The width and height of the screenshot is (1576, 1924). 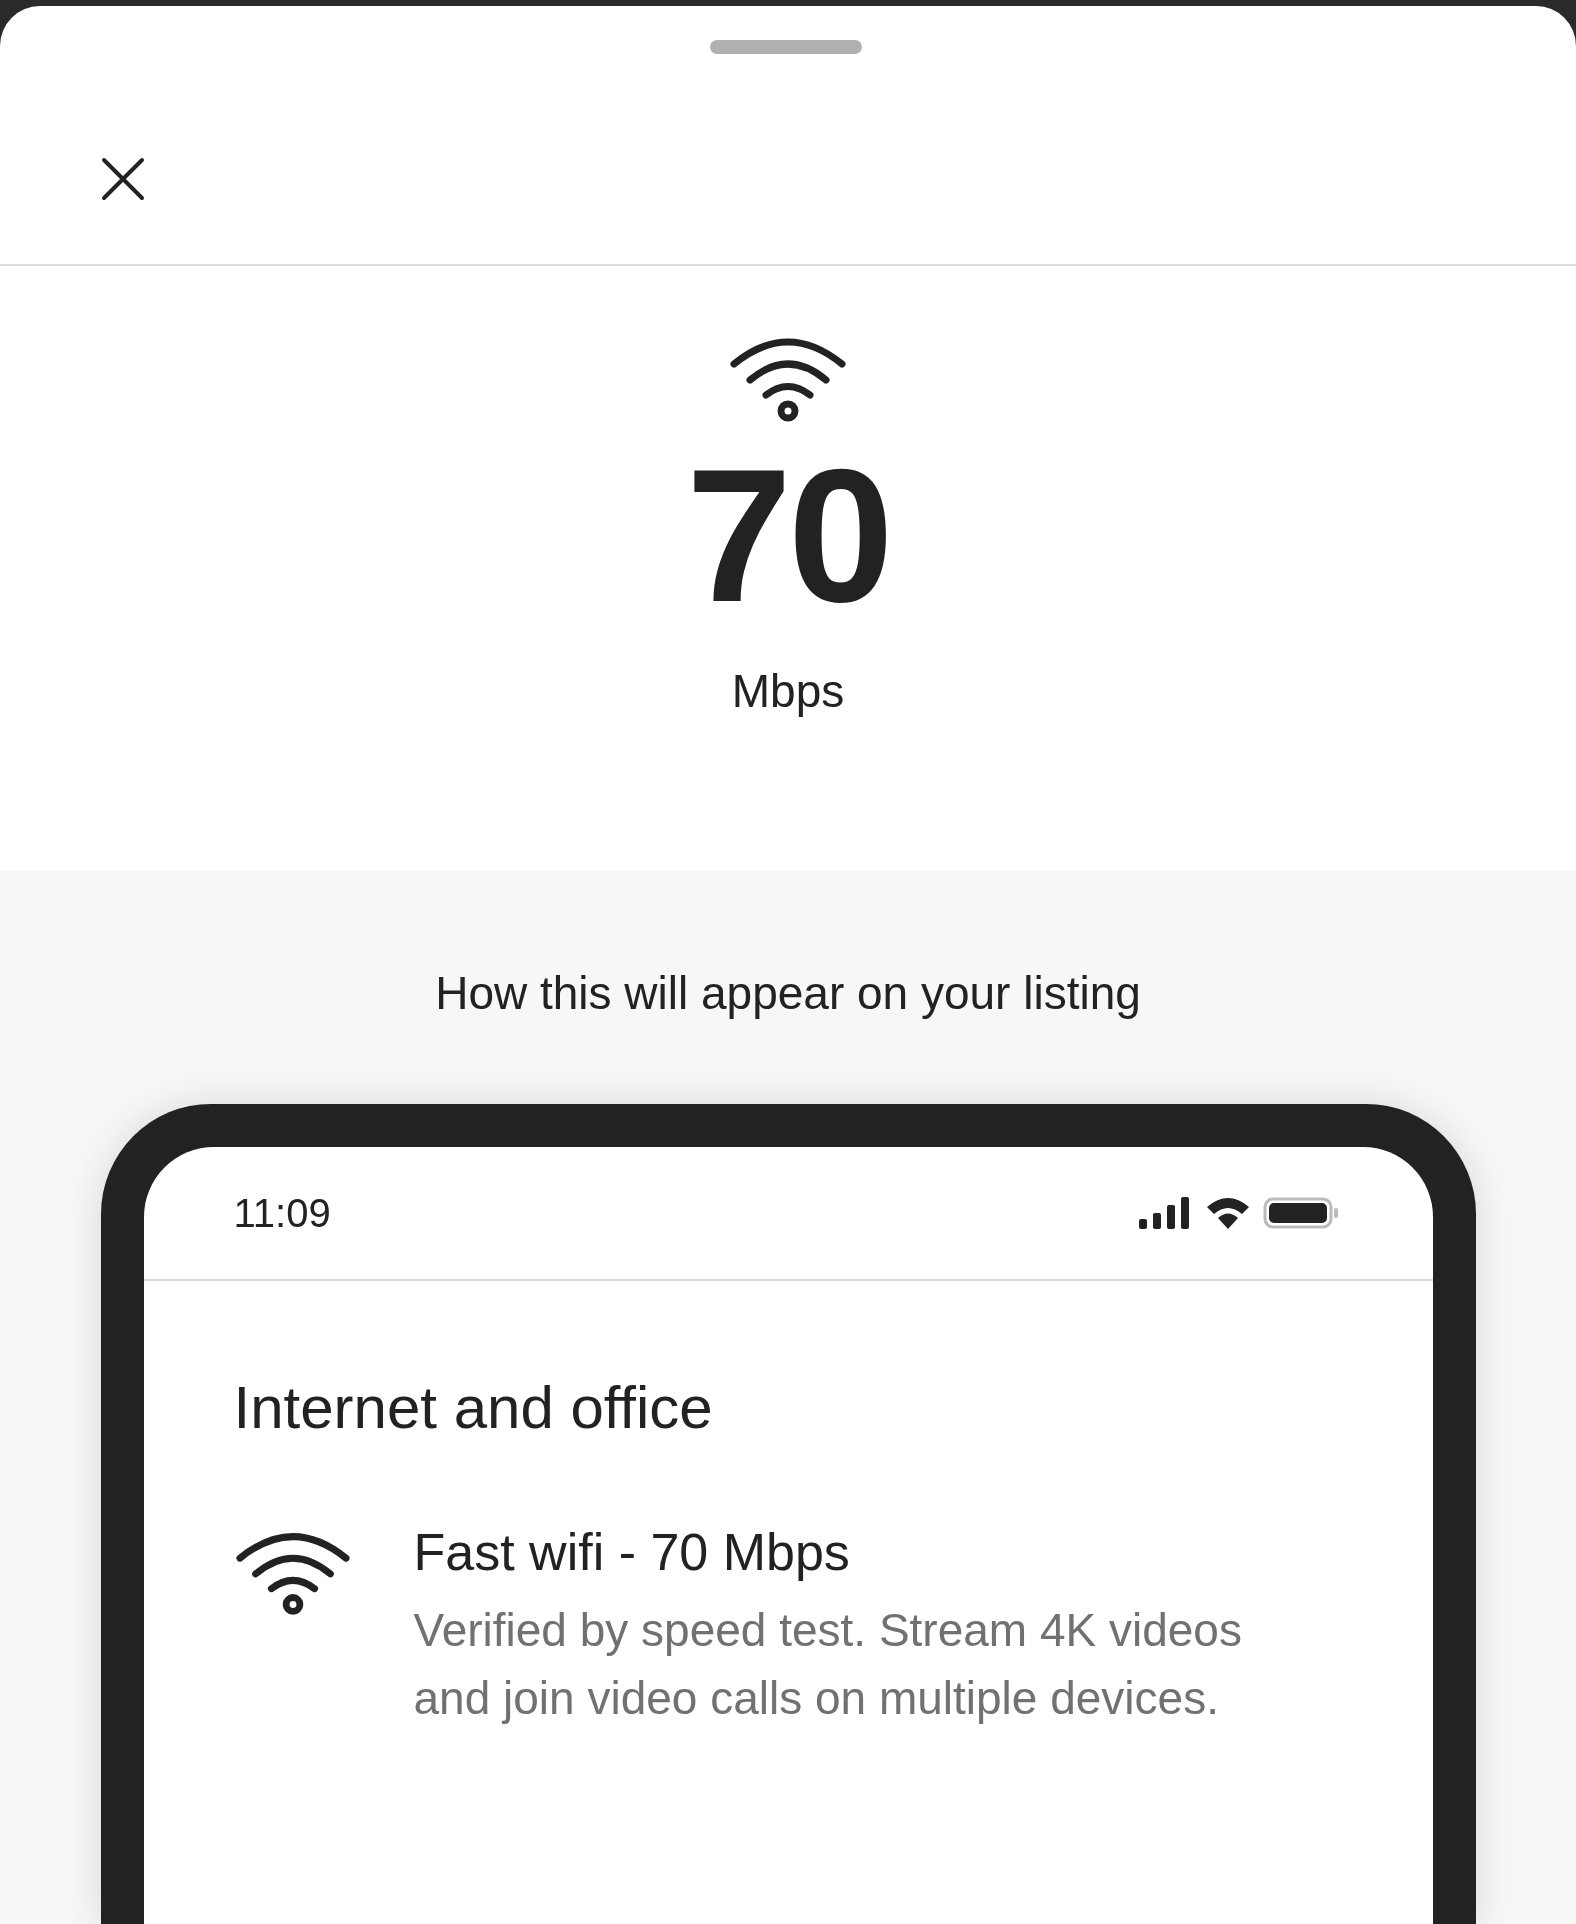 What do you see at coordinates (282, 1213) in the screenshot?
I see `status-time: 11:09` at bounding box center [282, 1213].